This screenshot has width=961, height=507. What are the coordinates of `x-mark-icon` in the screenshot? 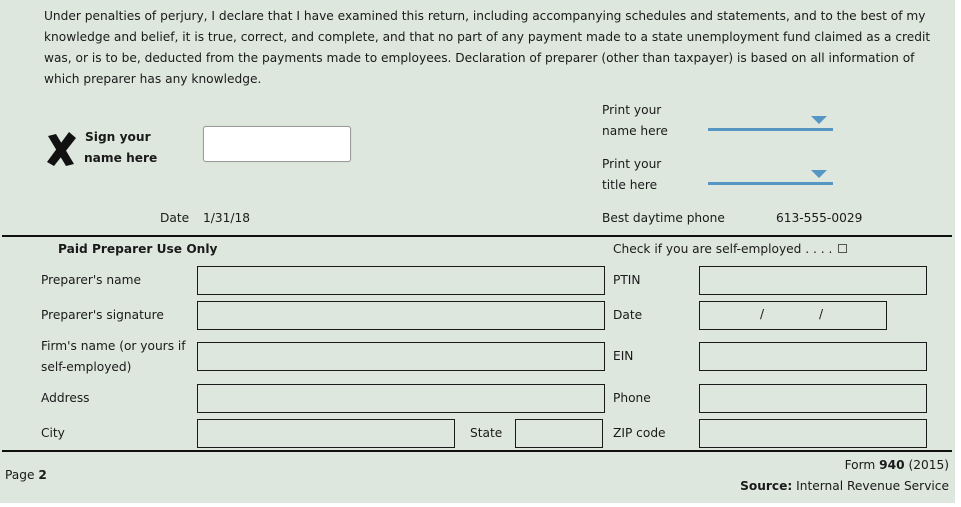 It's located at (61, 149).